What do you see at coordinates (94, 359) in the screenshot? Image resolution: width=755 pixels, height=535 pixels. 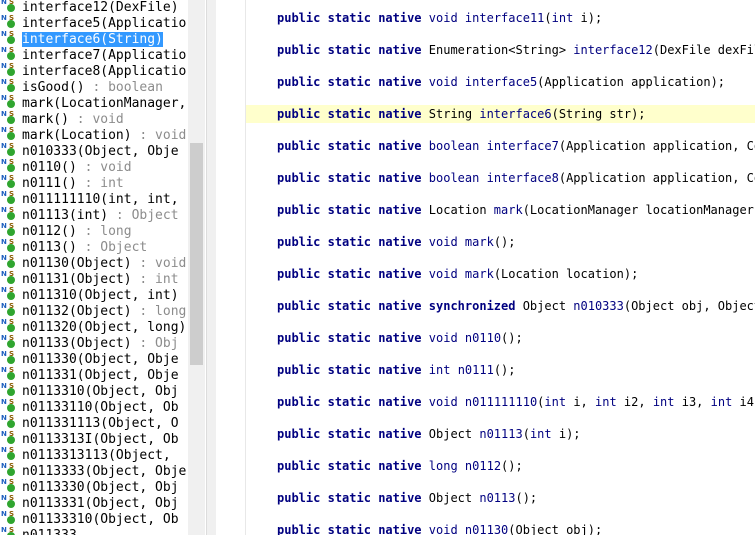 I see `outline-item: N S n011330(Object, Obje` at bounding box center [94, 359].